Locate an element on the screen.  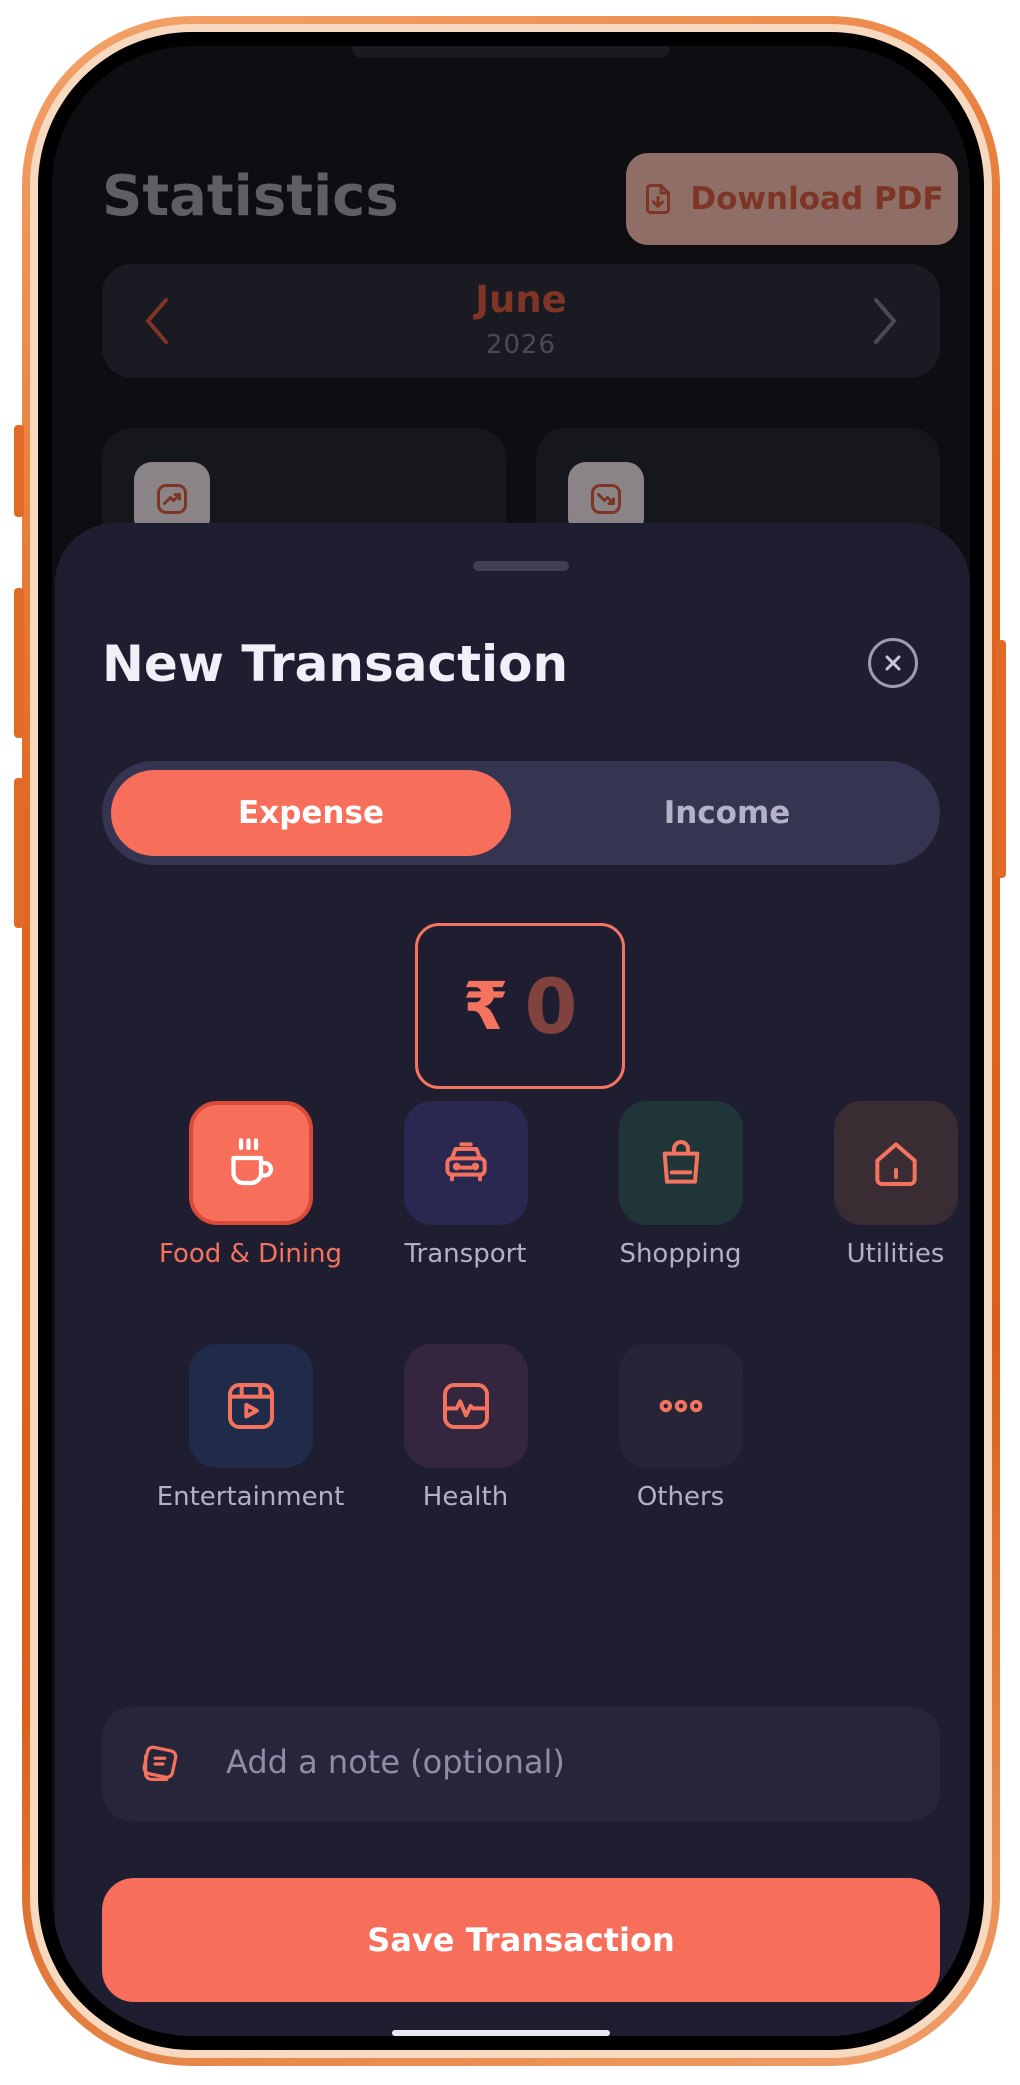
home-icon is located at coordinates (895, 1164).